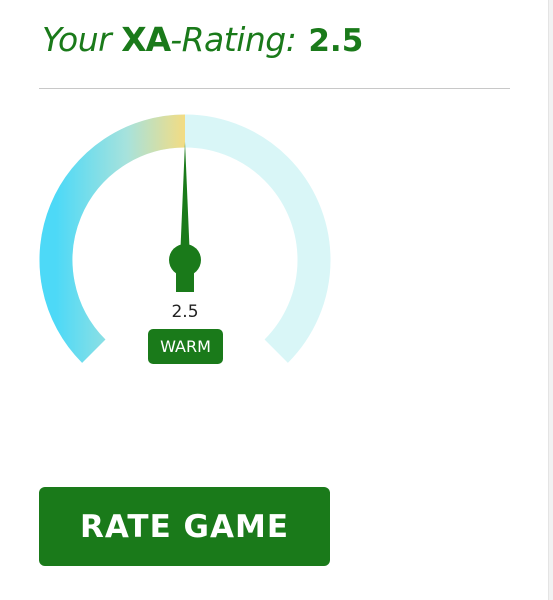 The image size is (553, 600). I want to click on rate-game-button: RATE GAME, so click(184, 526).